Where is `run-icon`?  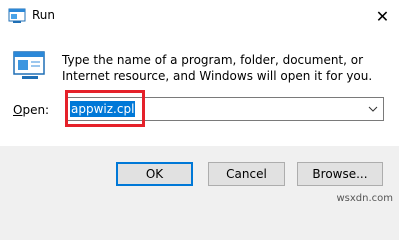
run-icon is located at coordinates (17, 16).